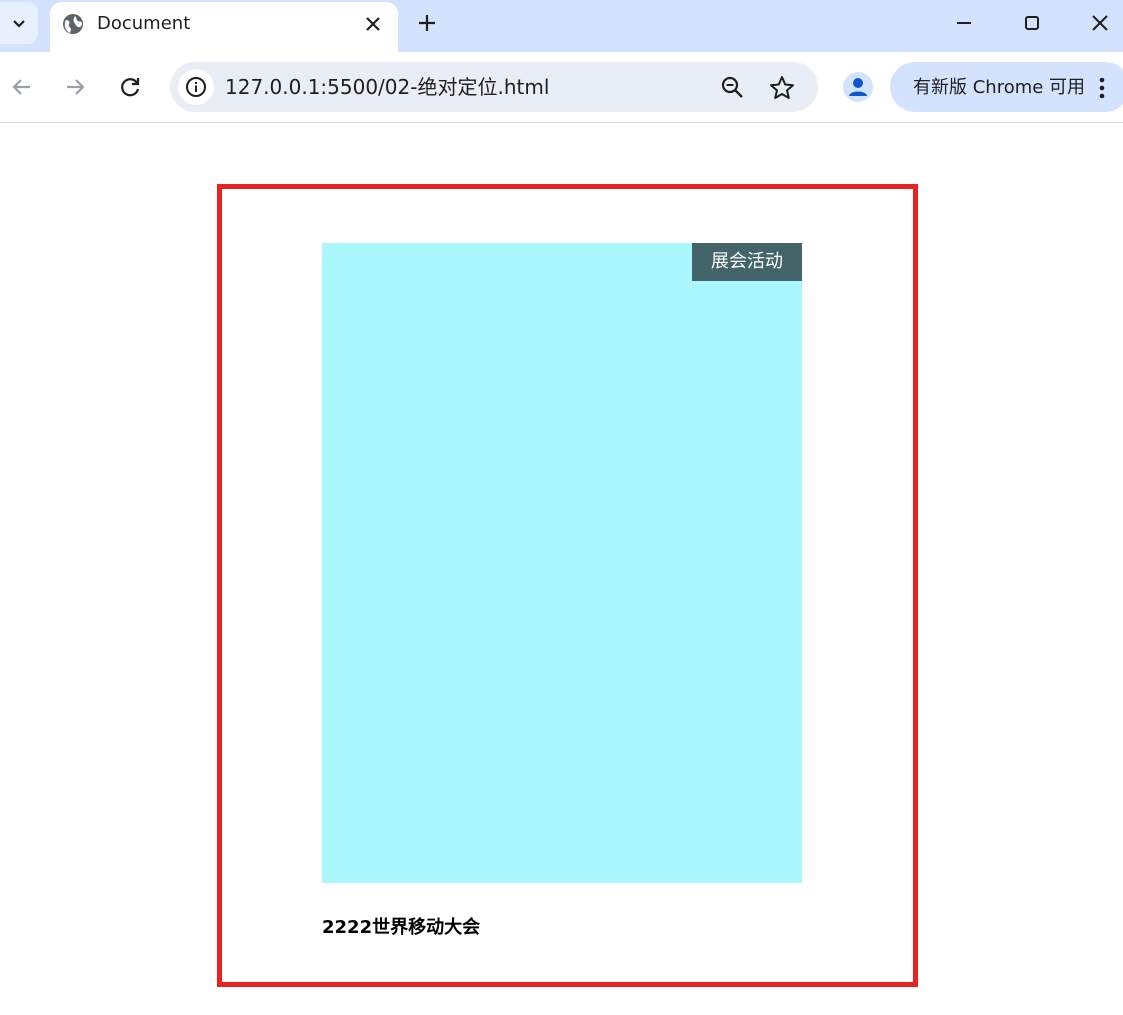 This screenshot has width=1123, height=1015. What do you see at coordinates (1032, 23) in the screenshot?
I see `maximize-icon` at bounding box center [1032, 23].